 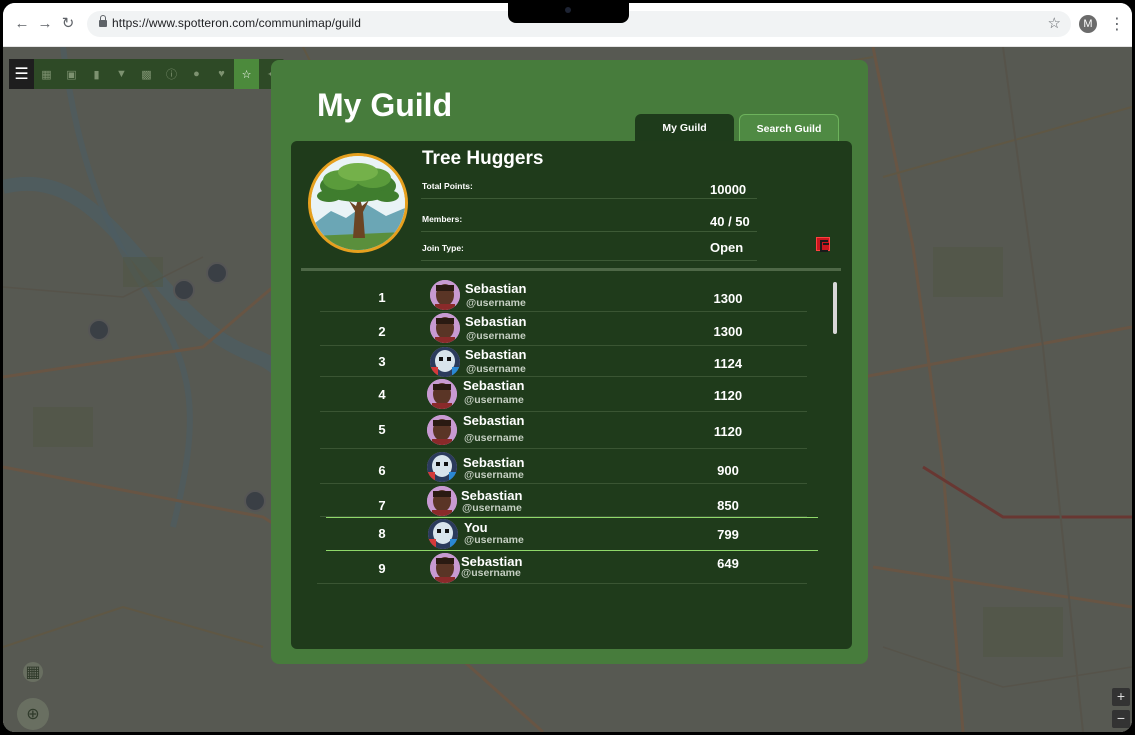 I want to click on member-rank: 7, so click(x=382, y=505).